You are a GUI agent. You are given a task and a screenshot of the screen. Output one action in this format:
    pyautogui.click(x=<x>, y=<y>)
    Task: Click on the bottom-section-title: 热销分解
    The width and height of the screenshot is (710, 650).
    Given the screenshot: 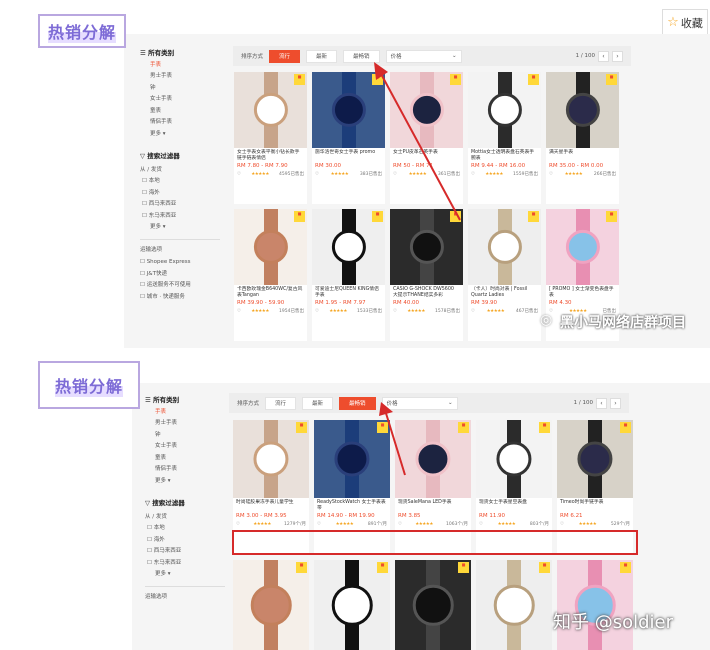 What is the action you would take?
    pyautogui.click(x=89, y=385)
    